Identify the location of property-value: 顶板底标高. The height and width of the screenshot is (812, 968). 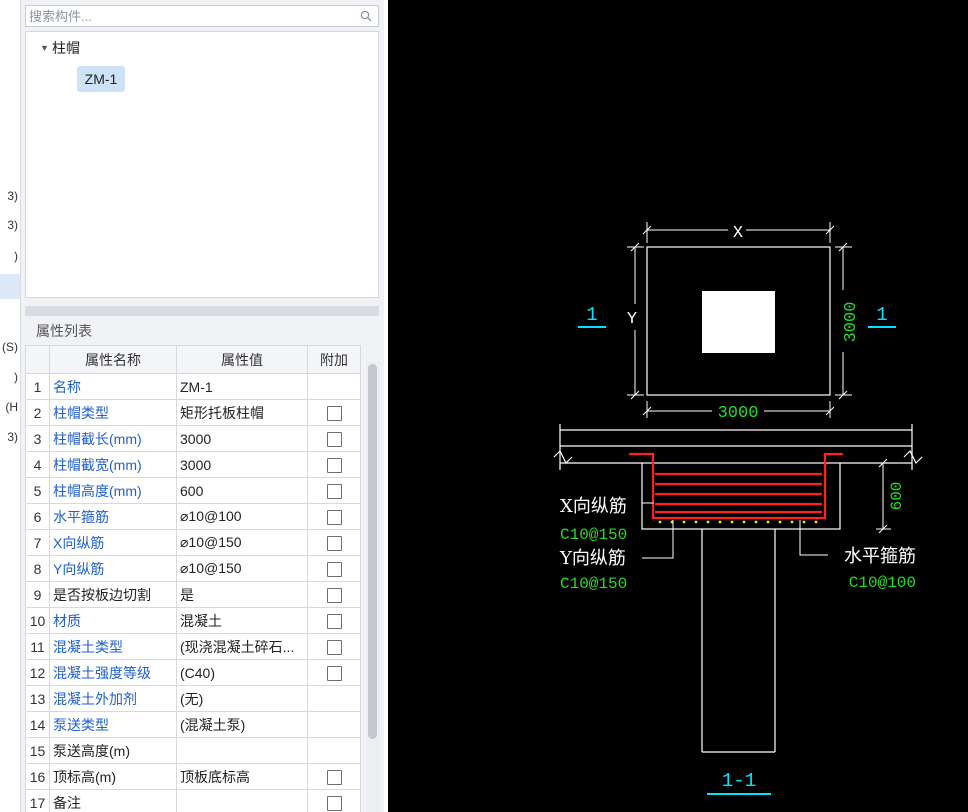
(242, 776).